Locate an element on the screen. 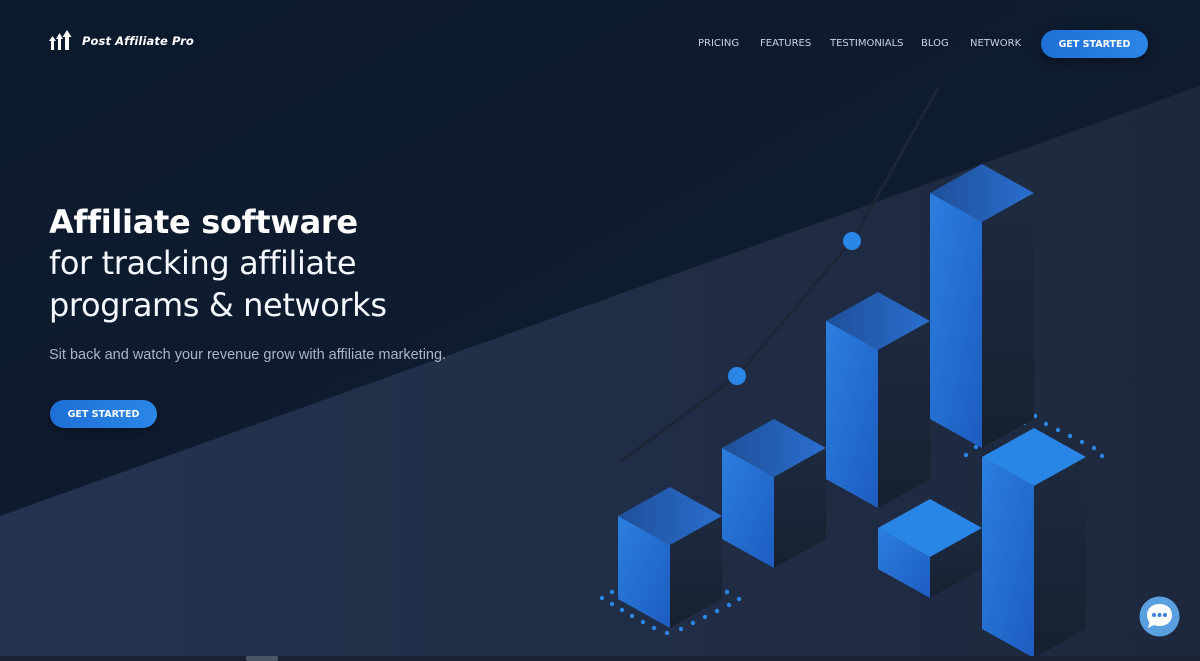 The width and height of the screenshot is (1200, 661). chat-widget-button is located at coordinates (1159, 616).